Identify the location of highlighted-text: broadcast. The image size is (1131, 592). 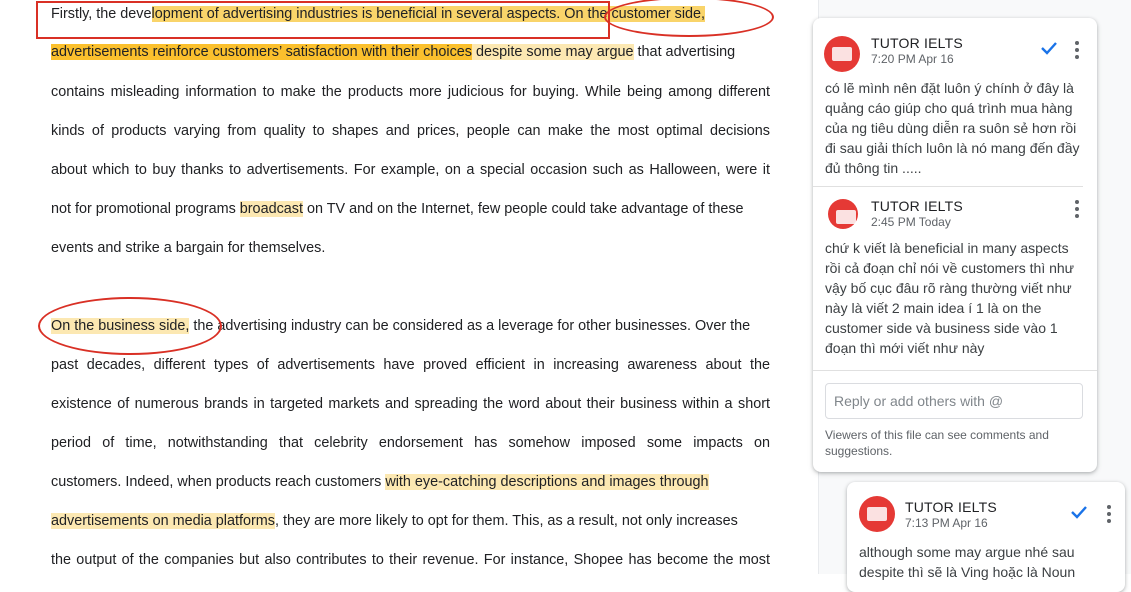
(271, 209).